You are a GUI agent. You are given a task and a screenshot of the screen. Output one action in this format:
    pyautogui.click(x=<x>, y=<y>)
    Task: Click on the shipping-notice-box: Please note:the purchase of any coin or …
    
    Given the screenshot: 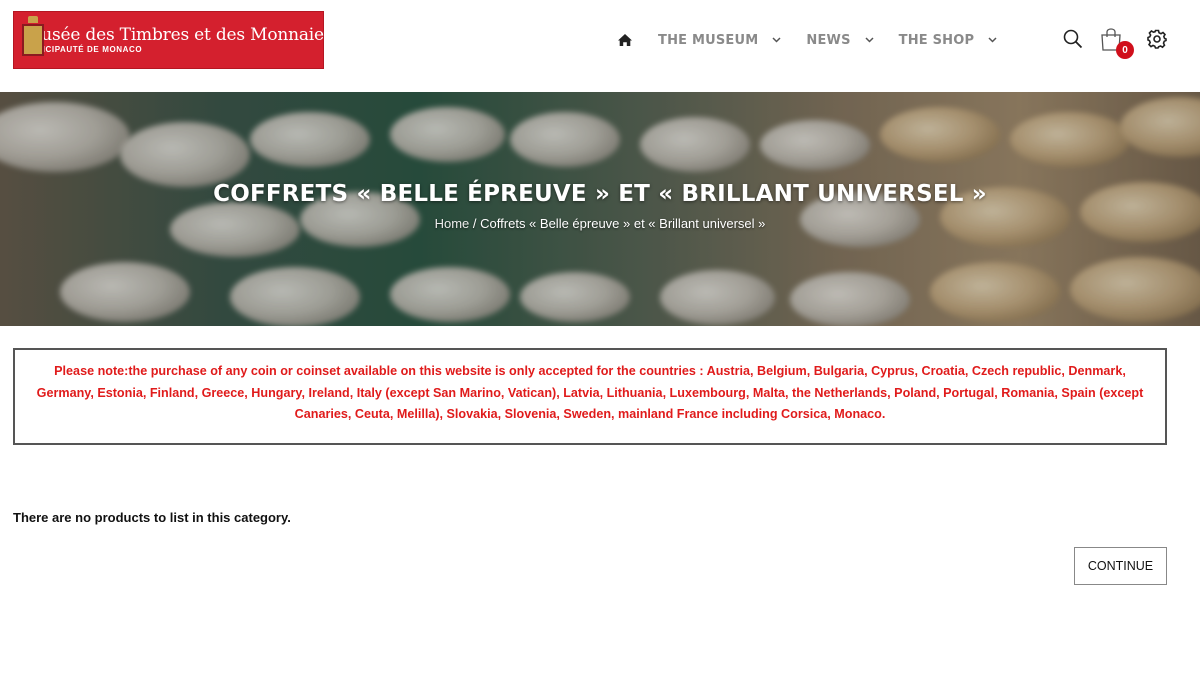 What is the action you would take?
    pyautogui.click(x=590, y=396)
    